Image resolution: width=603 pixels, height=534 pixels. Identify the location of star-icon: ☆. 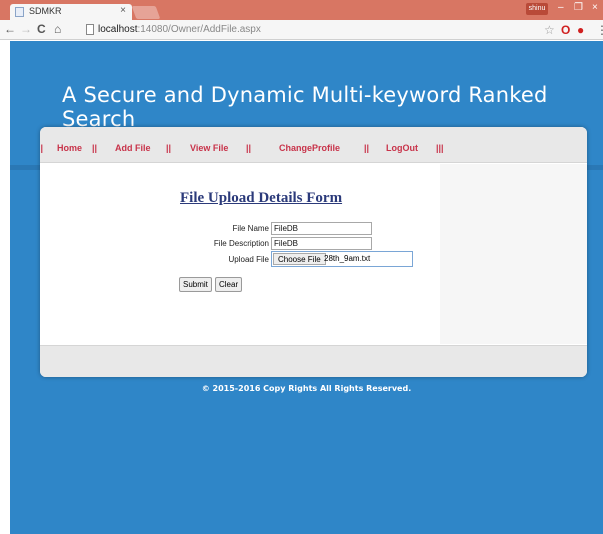
(549, 30).